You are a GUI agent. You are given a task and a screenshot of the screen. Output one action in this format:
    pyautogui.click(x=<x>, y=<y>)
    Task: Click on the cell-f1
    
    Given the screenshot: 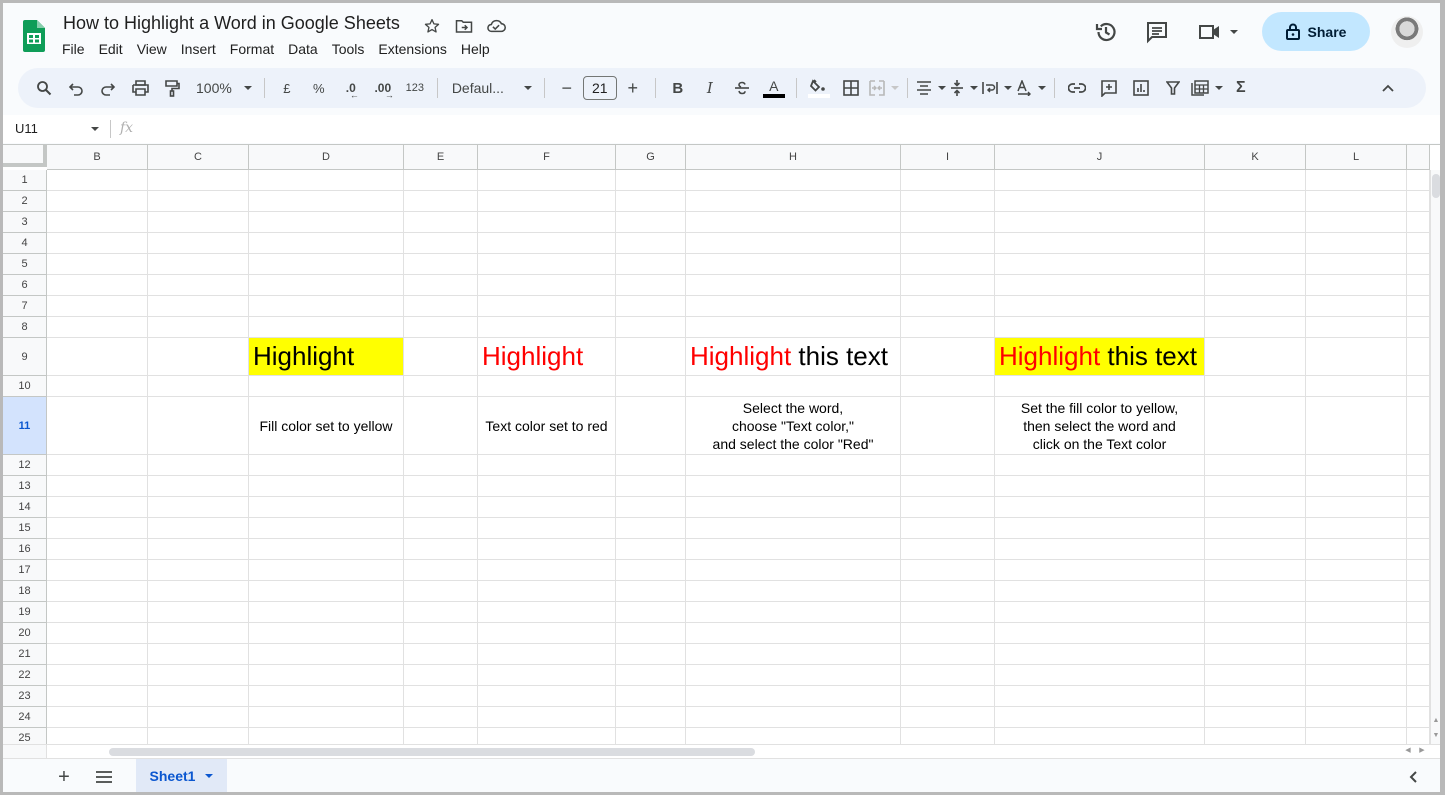 What is the action you would take?
    pyautogui.click(x=547, y=180)
    